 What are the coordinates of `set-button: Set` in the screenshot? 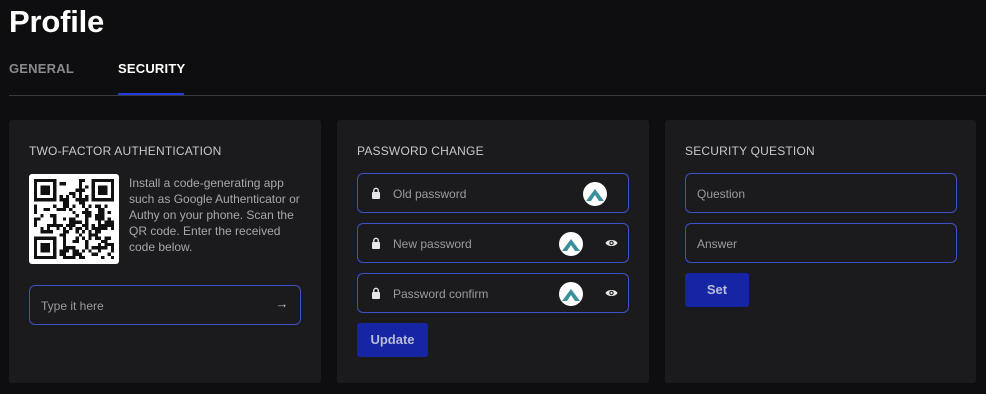 It's located at (717, 290).